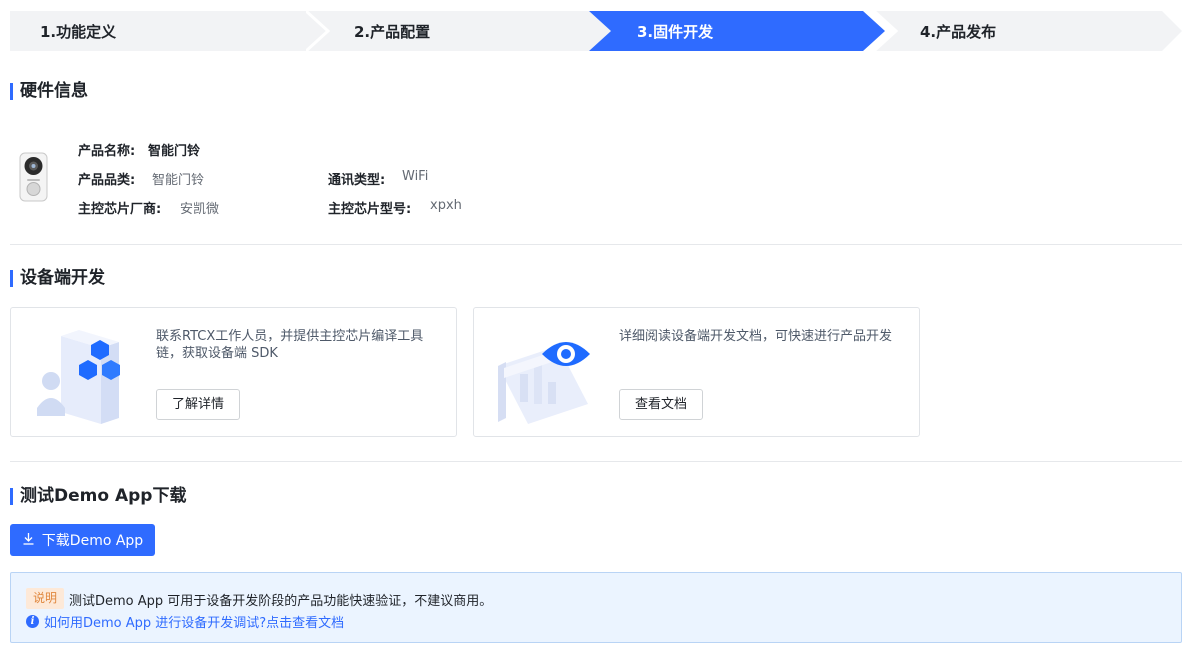 The image size is (1194, 657). Describe the element at coordinates (45, 598) in the screenshot. I see `notice-tag: 说明` at that location.